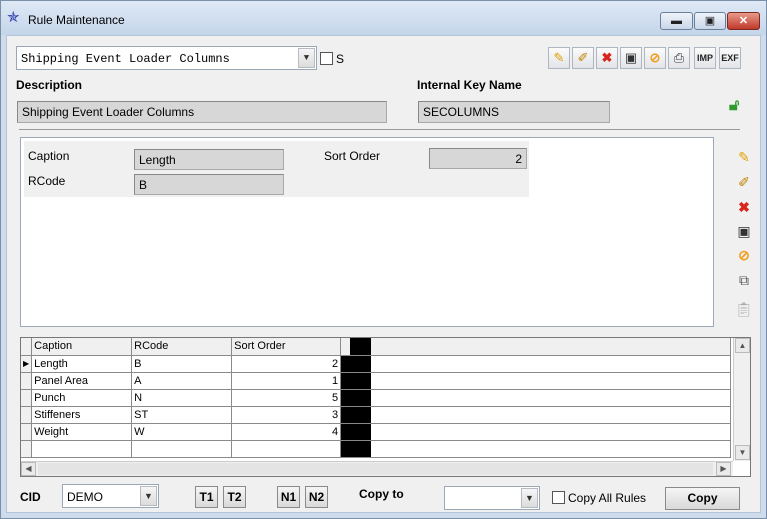 The width and height of the screenshot is (767, 519). Describe the element at coordinates (110, 496) in the screenshot. I see `cid-select: DEMO ▼` at that location.